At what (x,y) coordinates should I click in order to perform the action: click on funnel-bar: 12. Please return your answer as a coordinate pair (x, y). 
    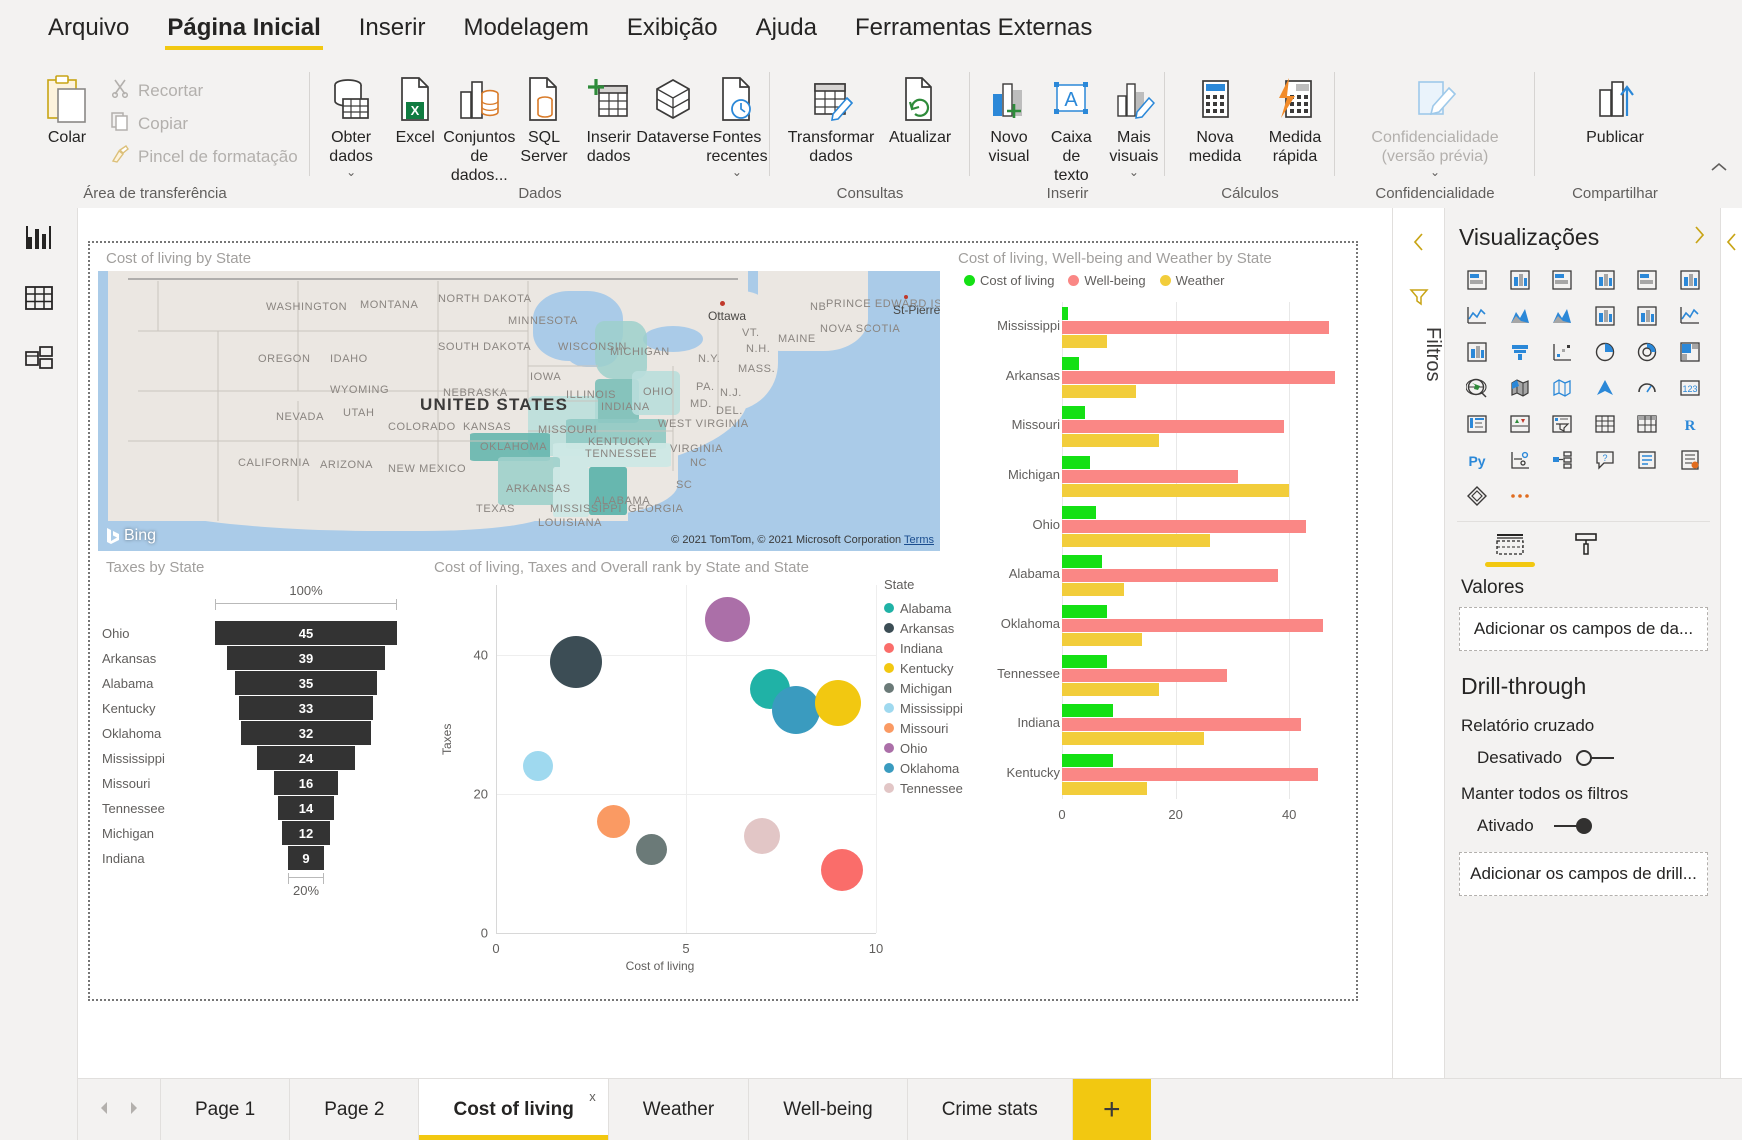
    Looking at the image, I should click on (306, 833).